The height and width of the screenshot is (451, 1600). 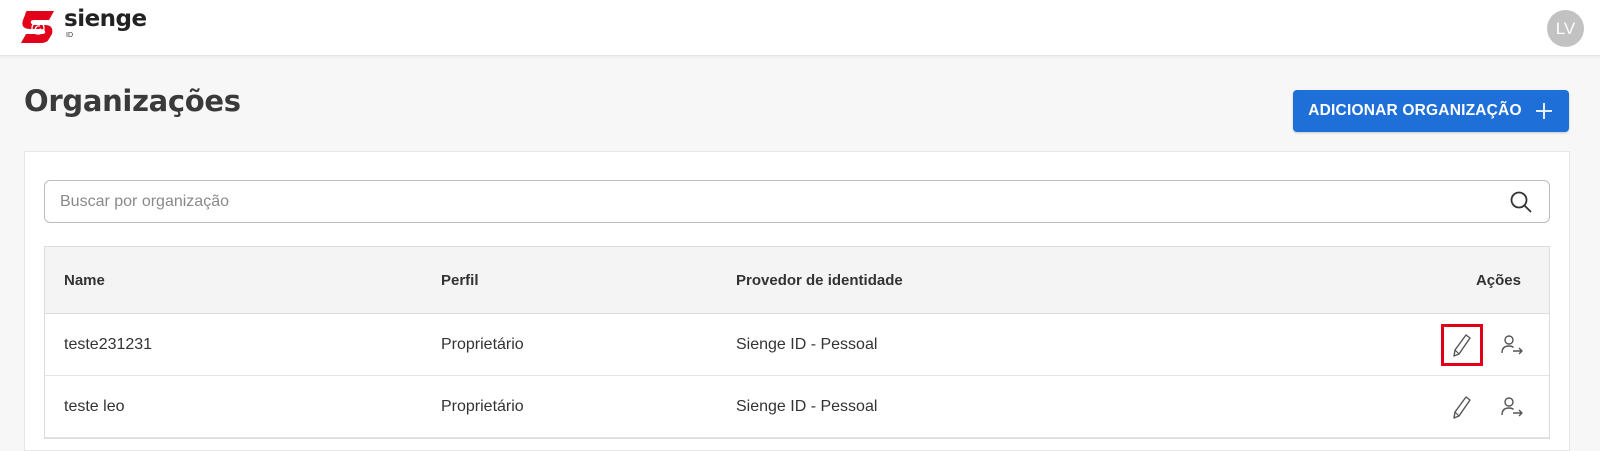 What do you see at coordinates (1415, 110) in the screenshot?
I see `add-organization-label: ADICIONAR ORGANIZAÇÃO` at bounding box center [1415, 110].